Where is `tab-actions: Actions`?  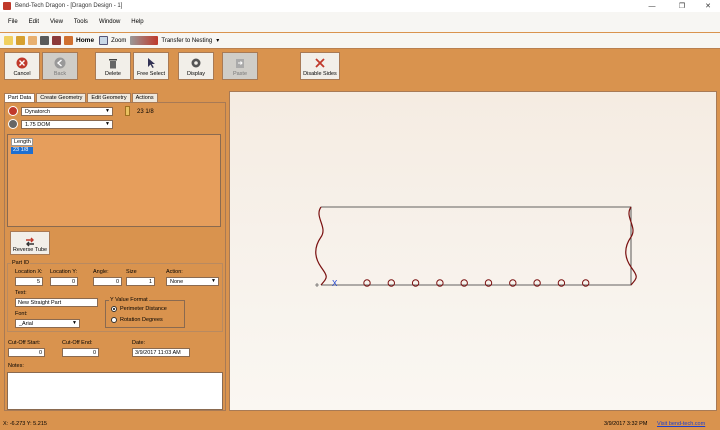 tab-actions: Actions is located at coordinates (144, 97).